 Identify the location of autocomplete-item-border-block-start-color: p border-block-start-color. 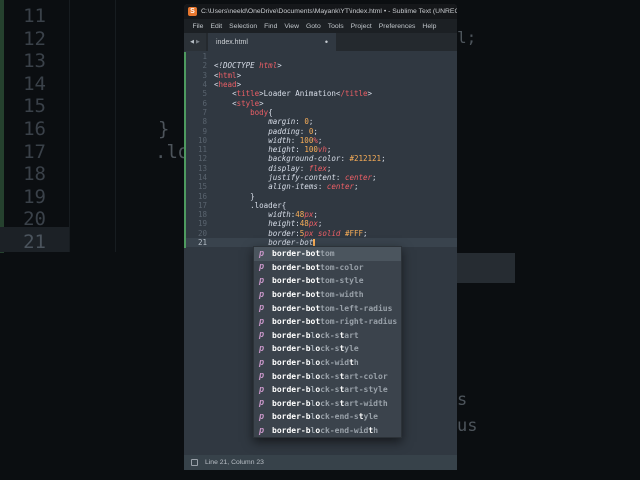
(327, 376).